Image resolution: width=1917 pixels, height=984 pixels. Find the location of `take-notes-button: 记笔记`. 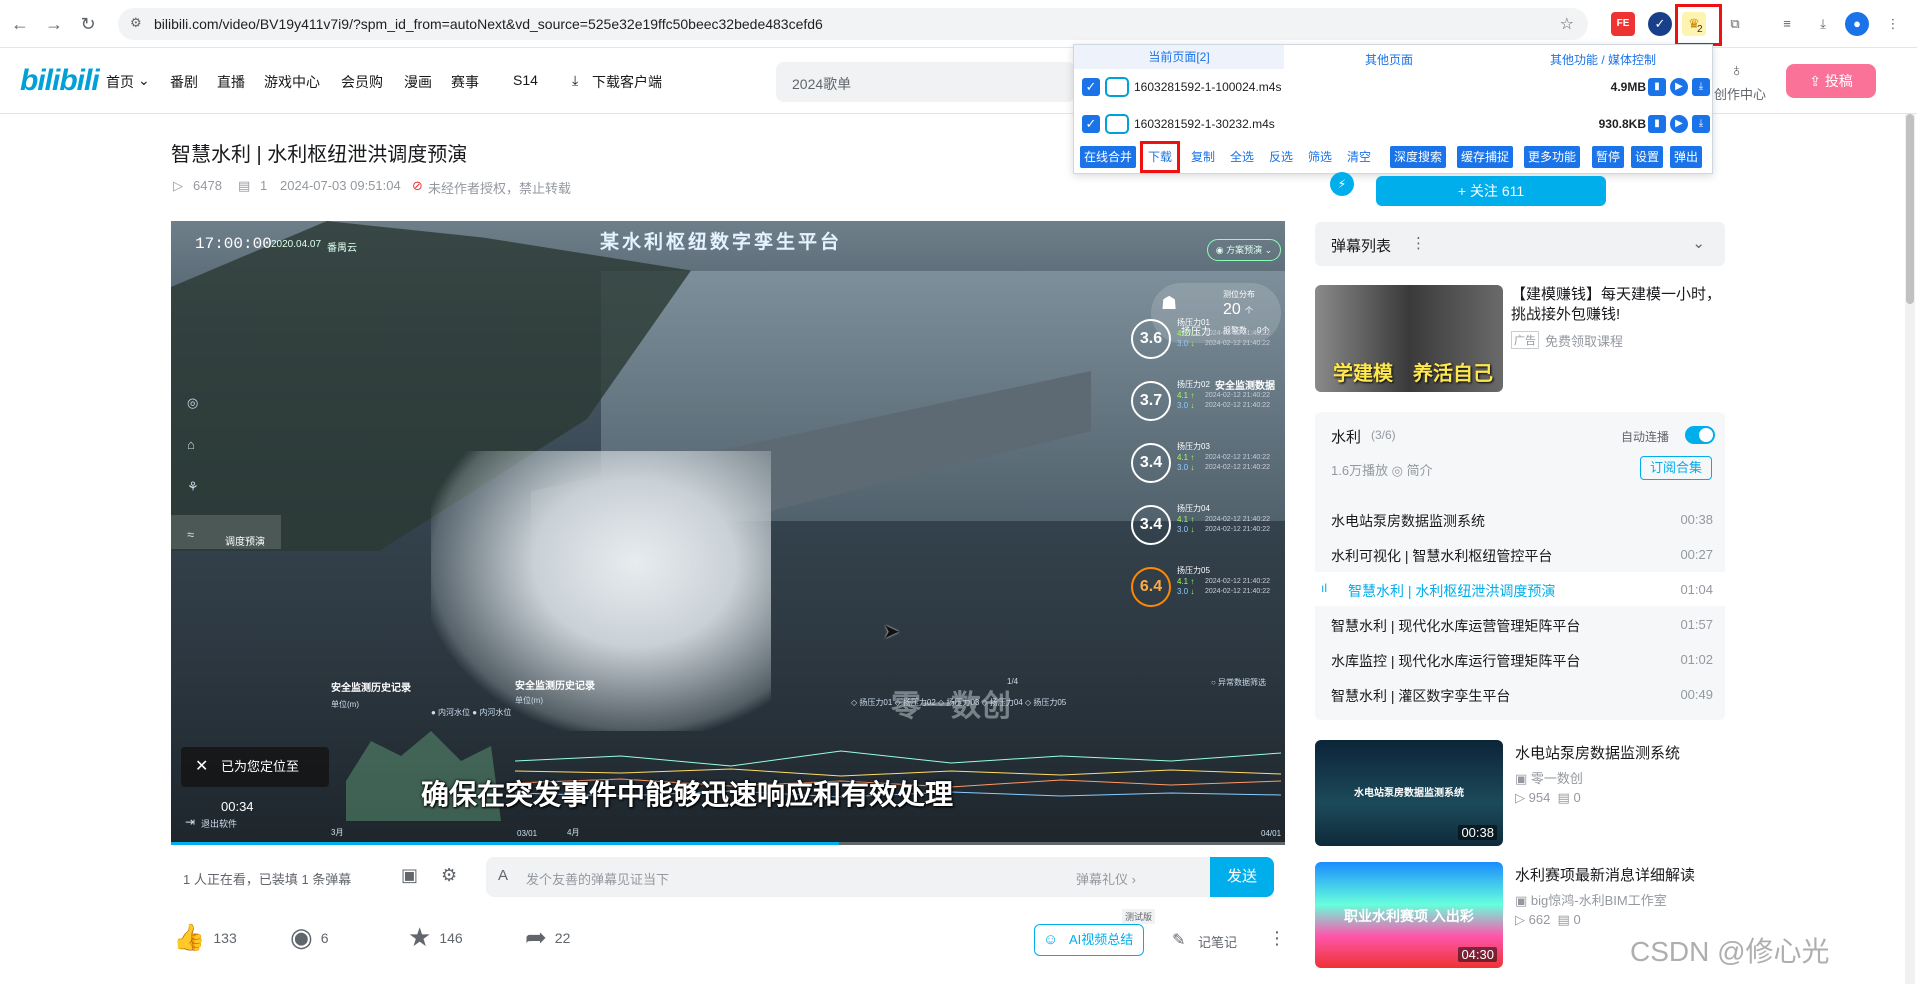

take-notes-button: 记笔记 is located at coordinates (1217, 941).